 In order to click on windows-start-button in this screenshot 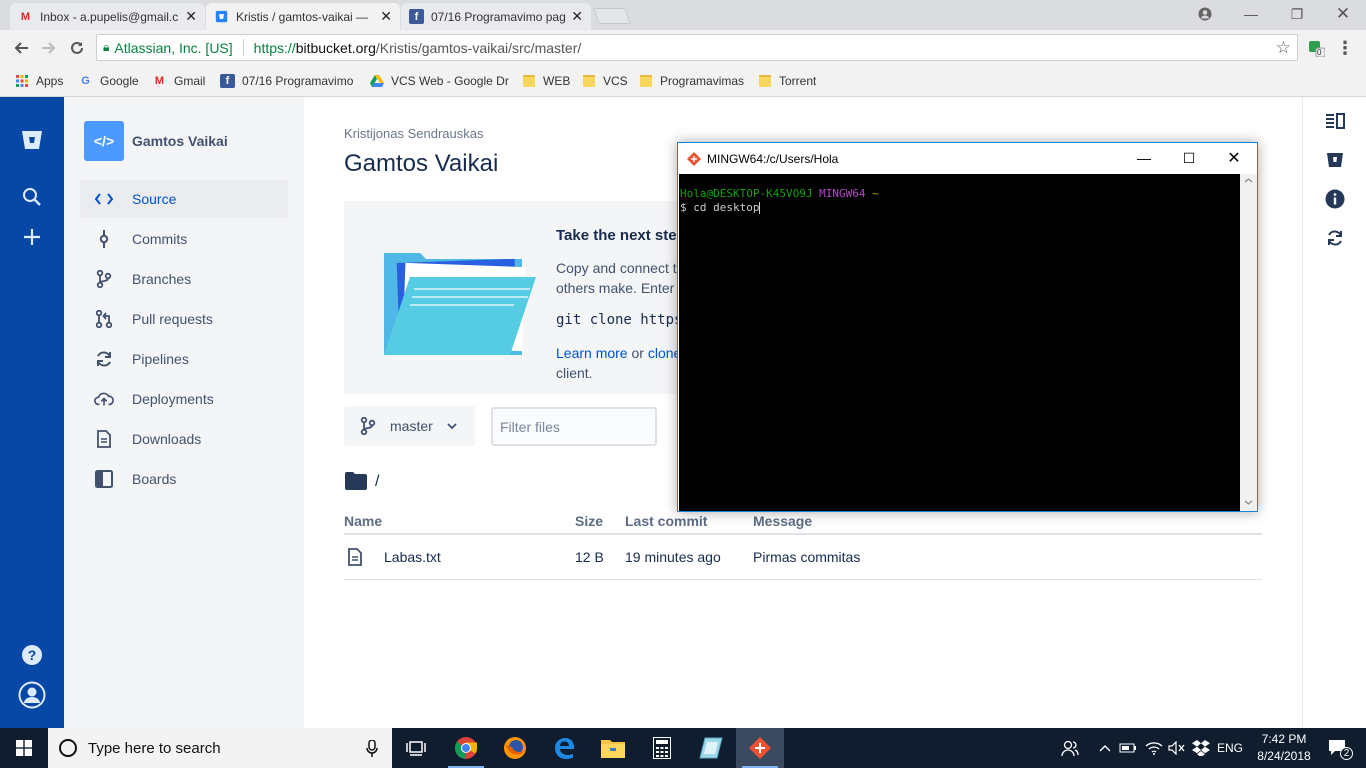, I will do `click(24, 748)`.